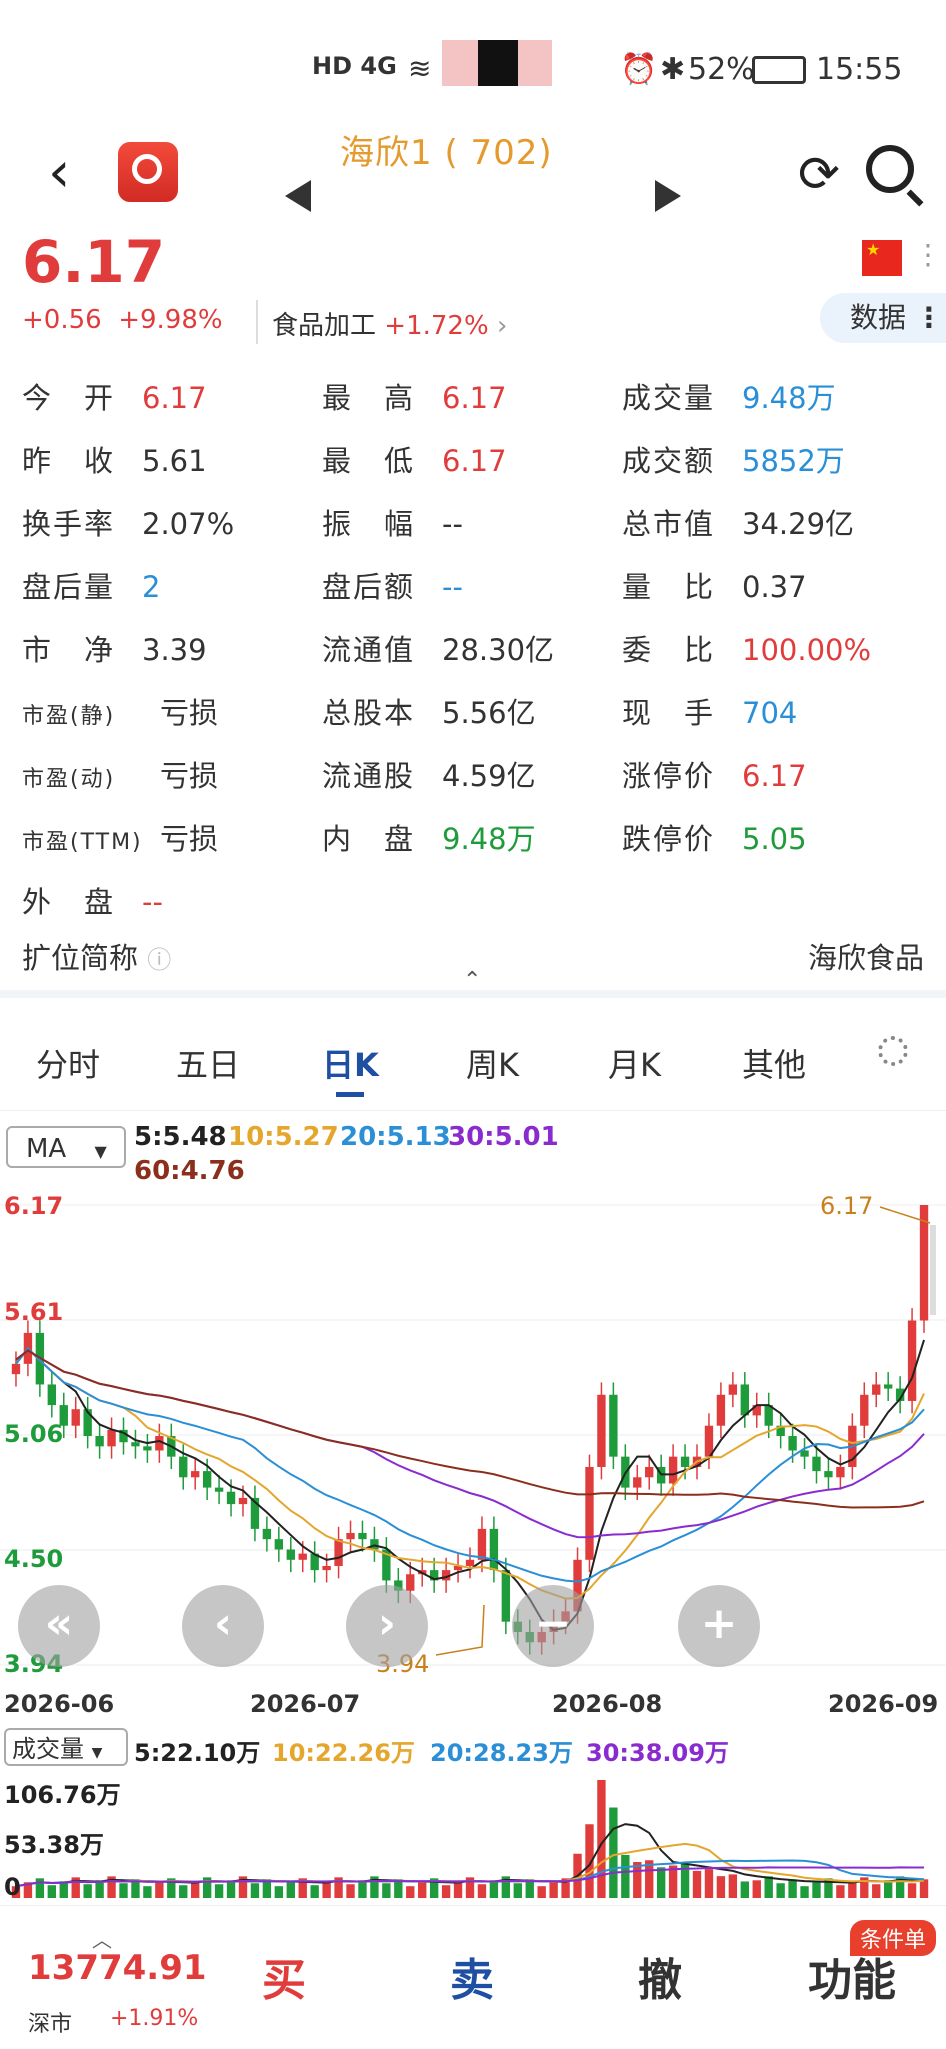  What do you see at coordinates (883, 1704) in the screenshot?
I see `x-tick-label: 2026-09` at bounding box center [883, 1704].